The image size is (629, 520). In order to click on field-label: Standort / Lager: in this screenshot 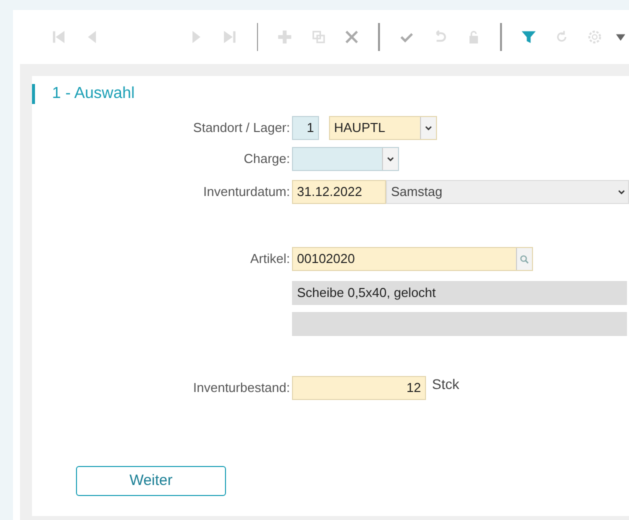, I will do `click(241, 128)`.